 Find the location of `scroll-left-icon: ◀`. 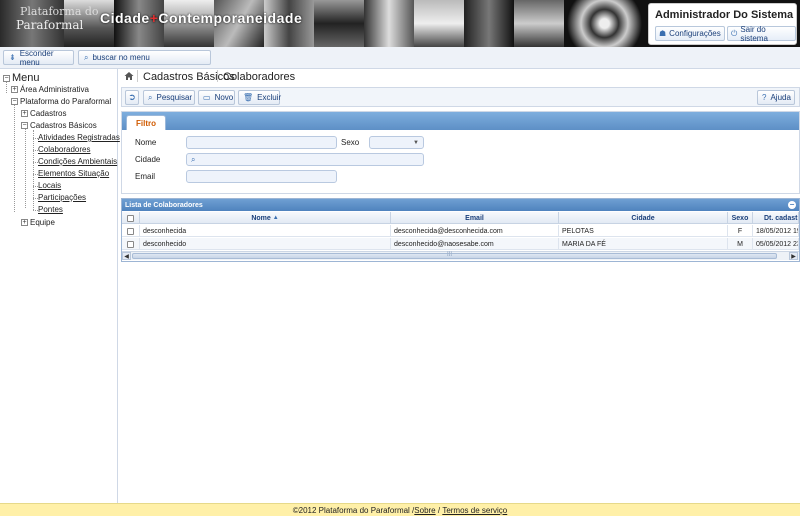

scroll-left-icon: ◀ is located at coordinates (126, 256).